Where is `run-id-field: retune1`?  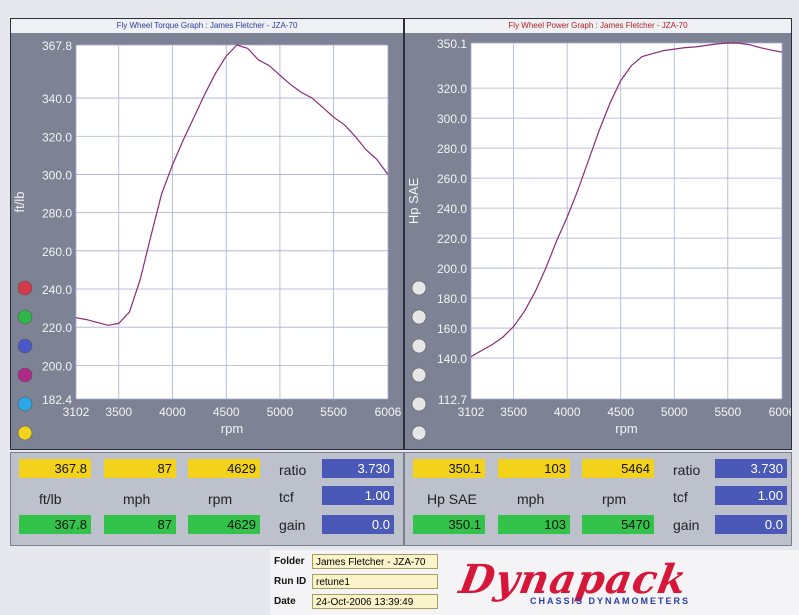 run-id-field: retune1 is located at coordinates (375, 581).